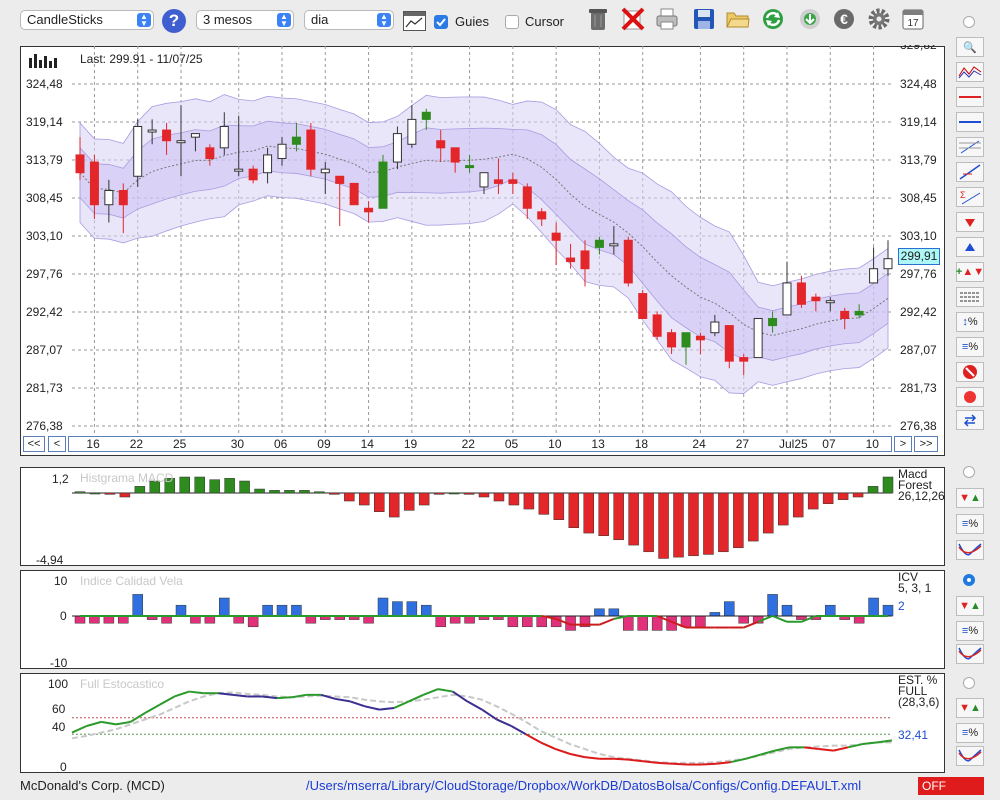  What do you see at coordinates (441, 22) in the screenshot?
I see `guides-checkbox` at bounding box center [441, 22].